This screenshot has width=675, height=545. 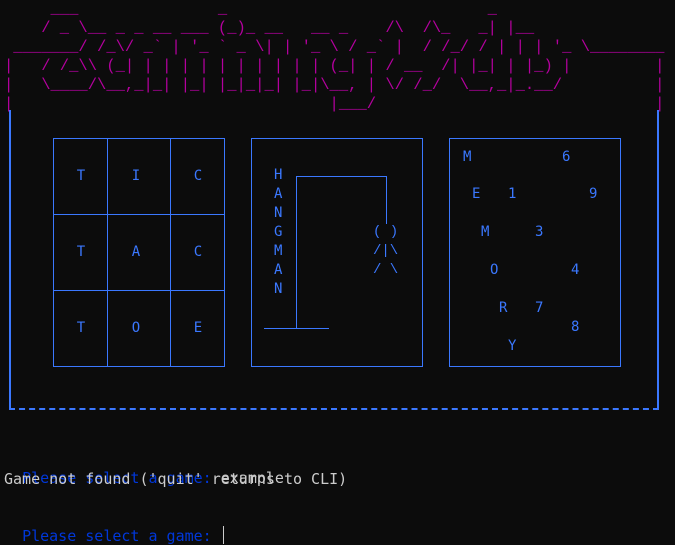 What do you see at coordinates (296, 328) in the screenshot?
I see `gallows-base` at bounding box center [296, 328].